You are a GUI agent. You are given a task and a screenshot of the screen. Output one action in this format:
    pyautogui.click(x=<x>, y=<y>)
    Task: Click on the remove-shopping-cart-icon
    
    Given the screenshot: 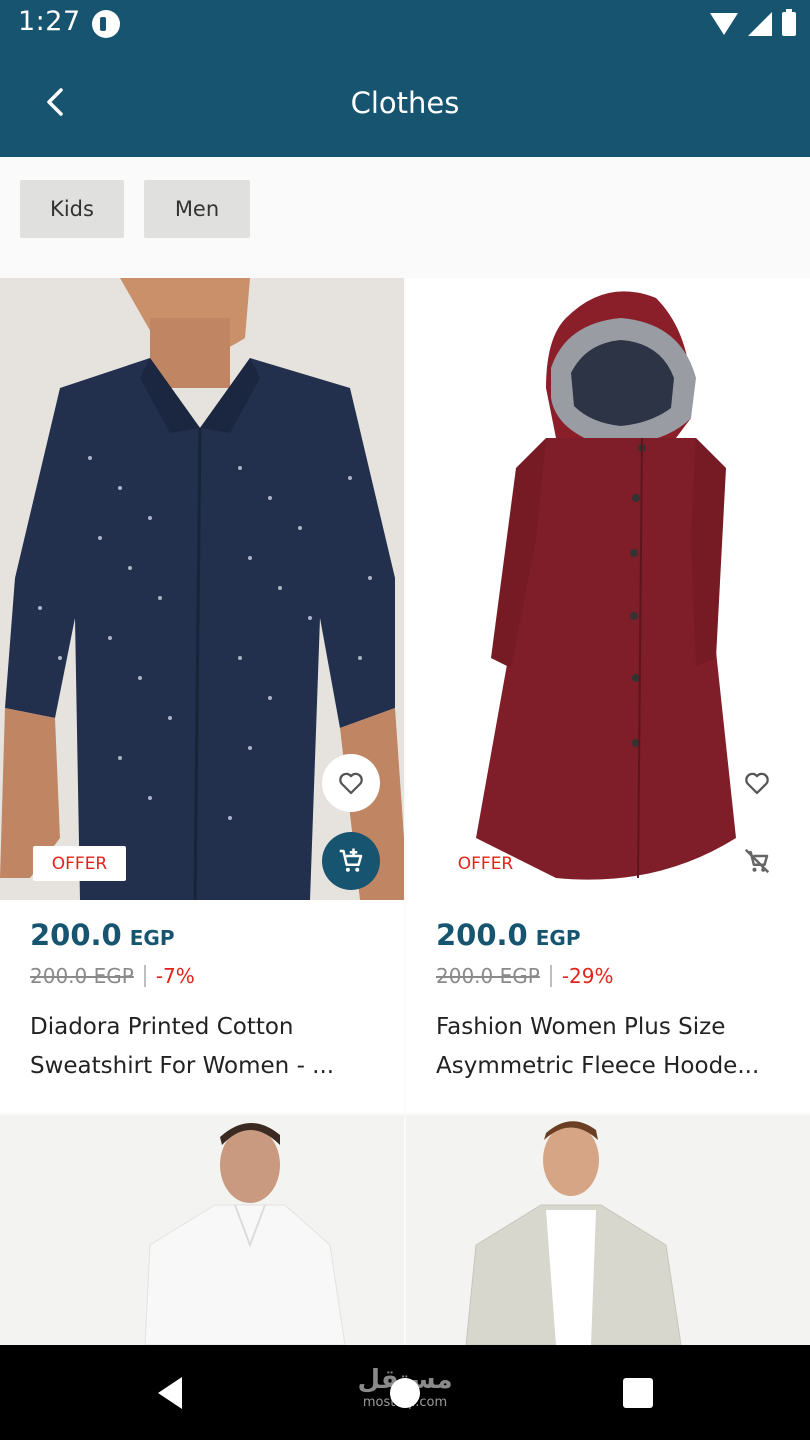 What is the action you would take?
    pyautogui.click(x=757, y=861)
    